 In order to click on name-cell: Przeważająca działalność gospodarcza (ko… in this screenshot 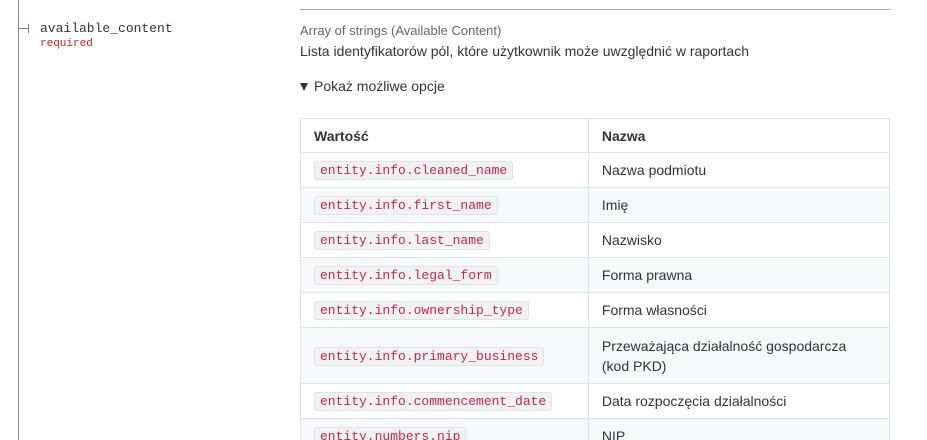, I will do `click(739, 355)`.